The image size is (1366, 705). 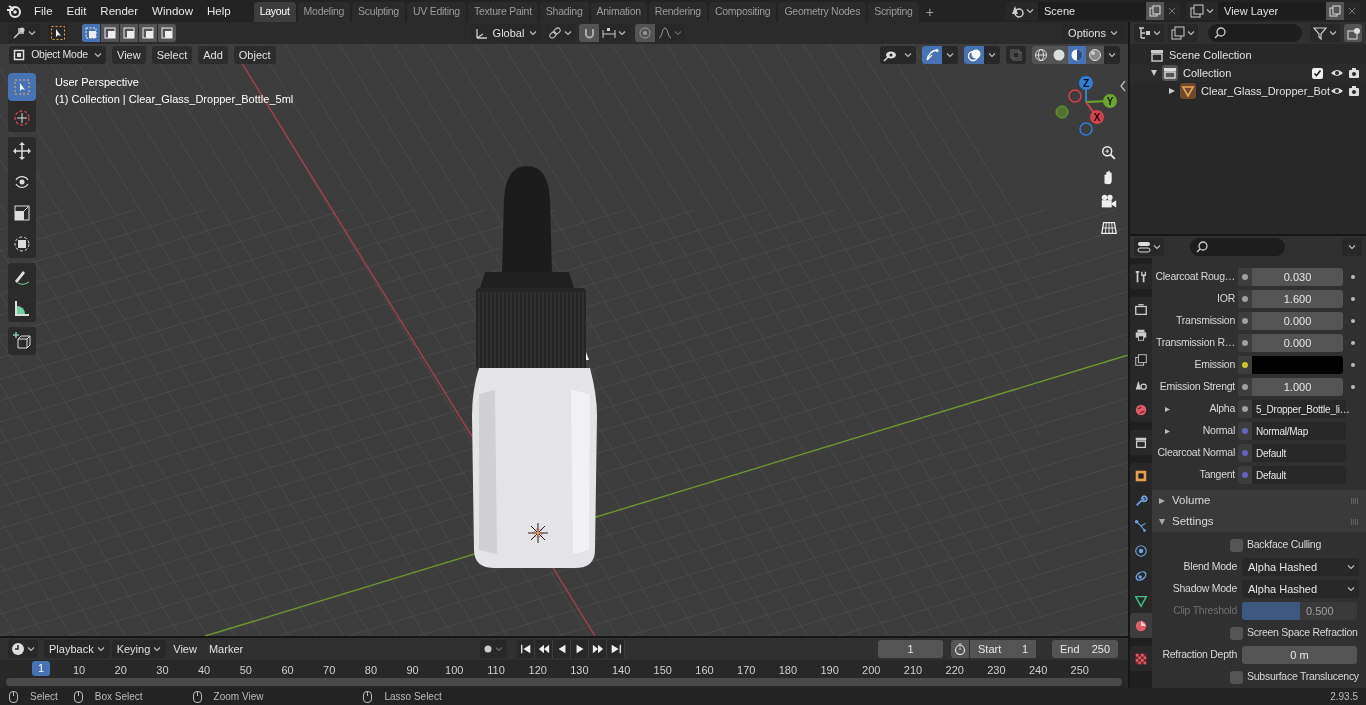 What do you see at coordinates (226, 649) in the screenshot?
I see `timeline-menu: Marker` at bounding box center [226, 649].